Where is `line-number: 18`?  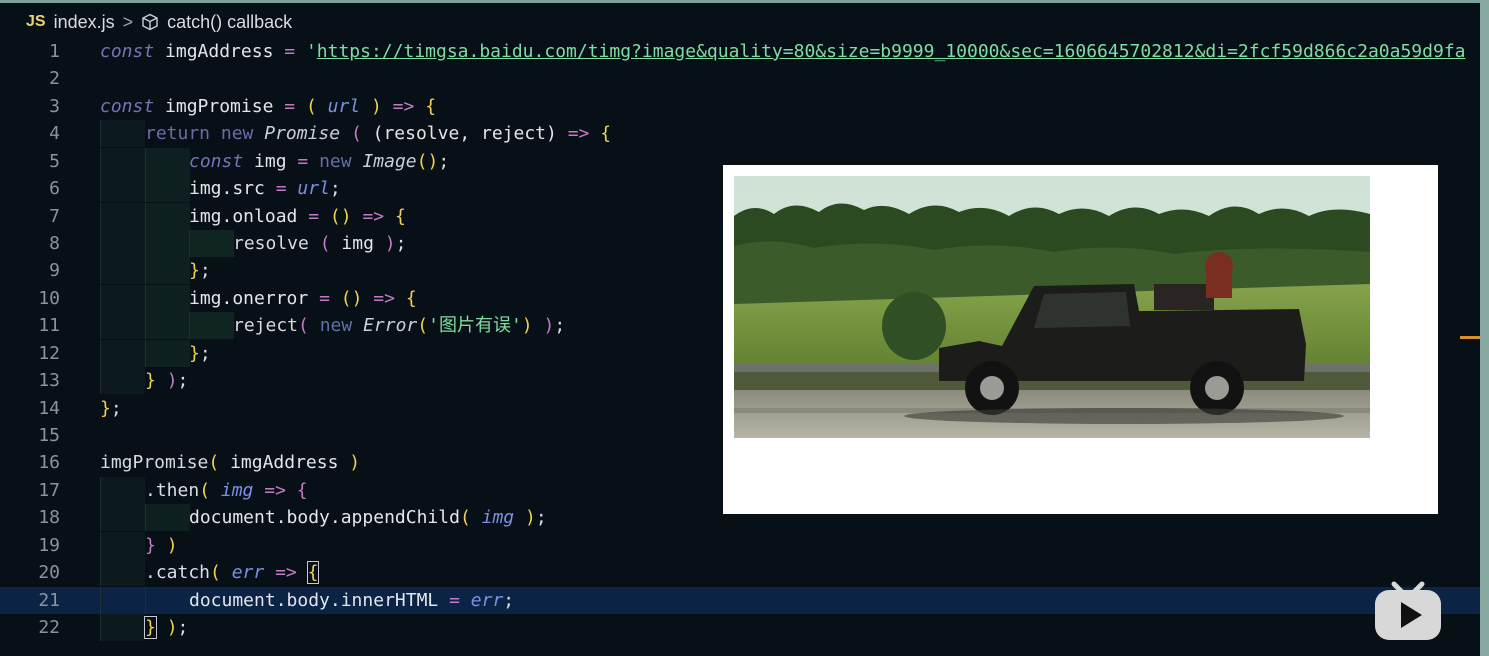 line-number: 18 is located at coordinates (49, 517).